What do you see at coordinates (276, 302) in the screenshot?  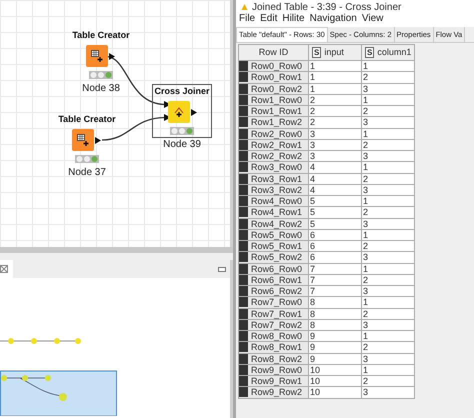 I see `row-id-cell: Row7_Row0` at bounding box center [276, 302].